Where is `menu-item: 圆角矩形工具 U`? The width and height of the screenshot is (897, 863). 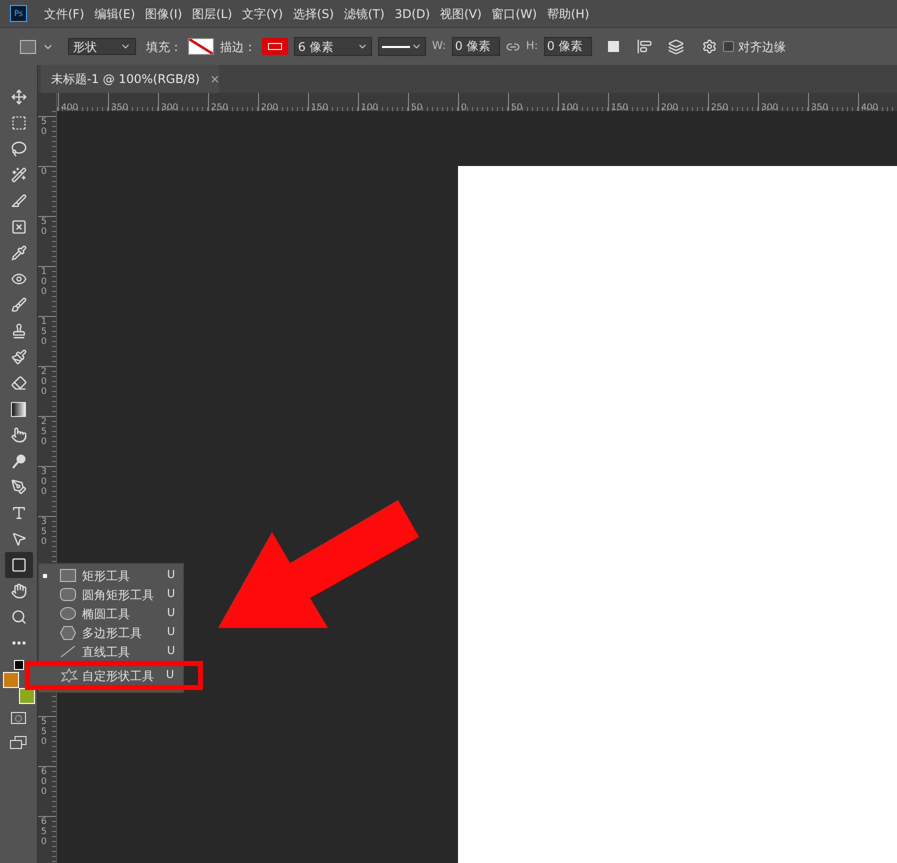 menu-item: 圆角矩形工具 U is located at coordinates (111, 594).